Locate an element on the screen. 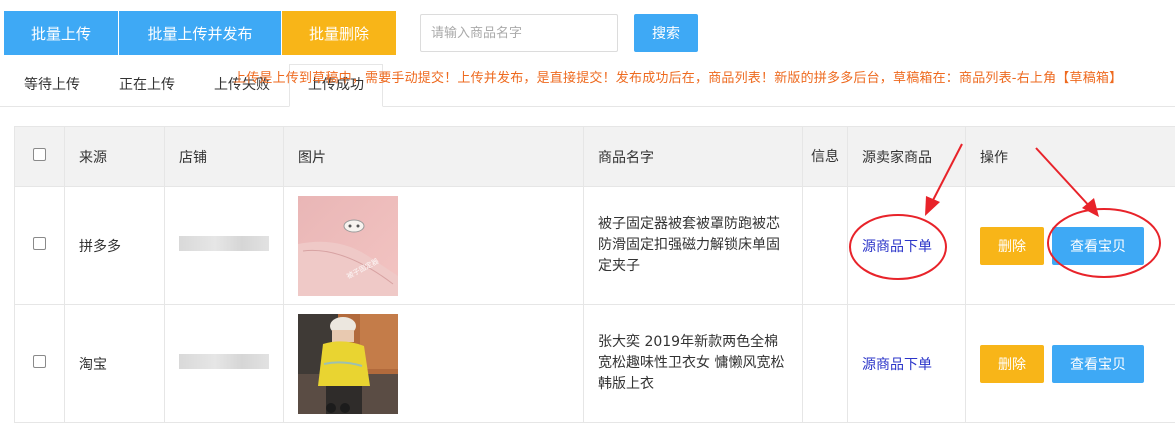 The width and height of the screenshot is (1175, 423). header-source: 来源 is located at coordinates (115, 157).